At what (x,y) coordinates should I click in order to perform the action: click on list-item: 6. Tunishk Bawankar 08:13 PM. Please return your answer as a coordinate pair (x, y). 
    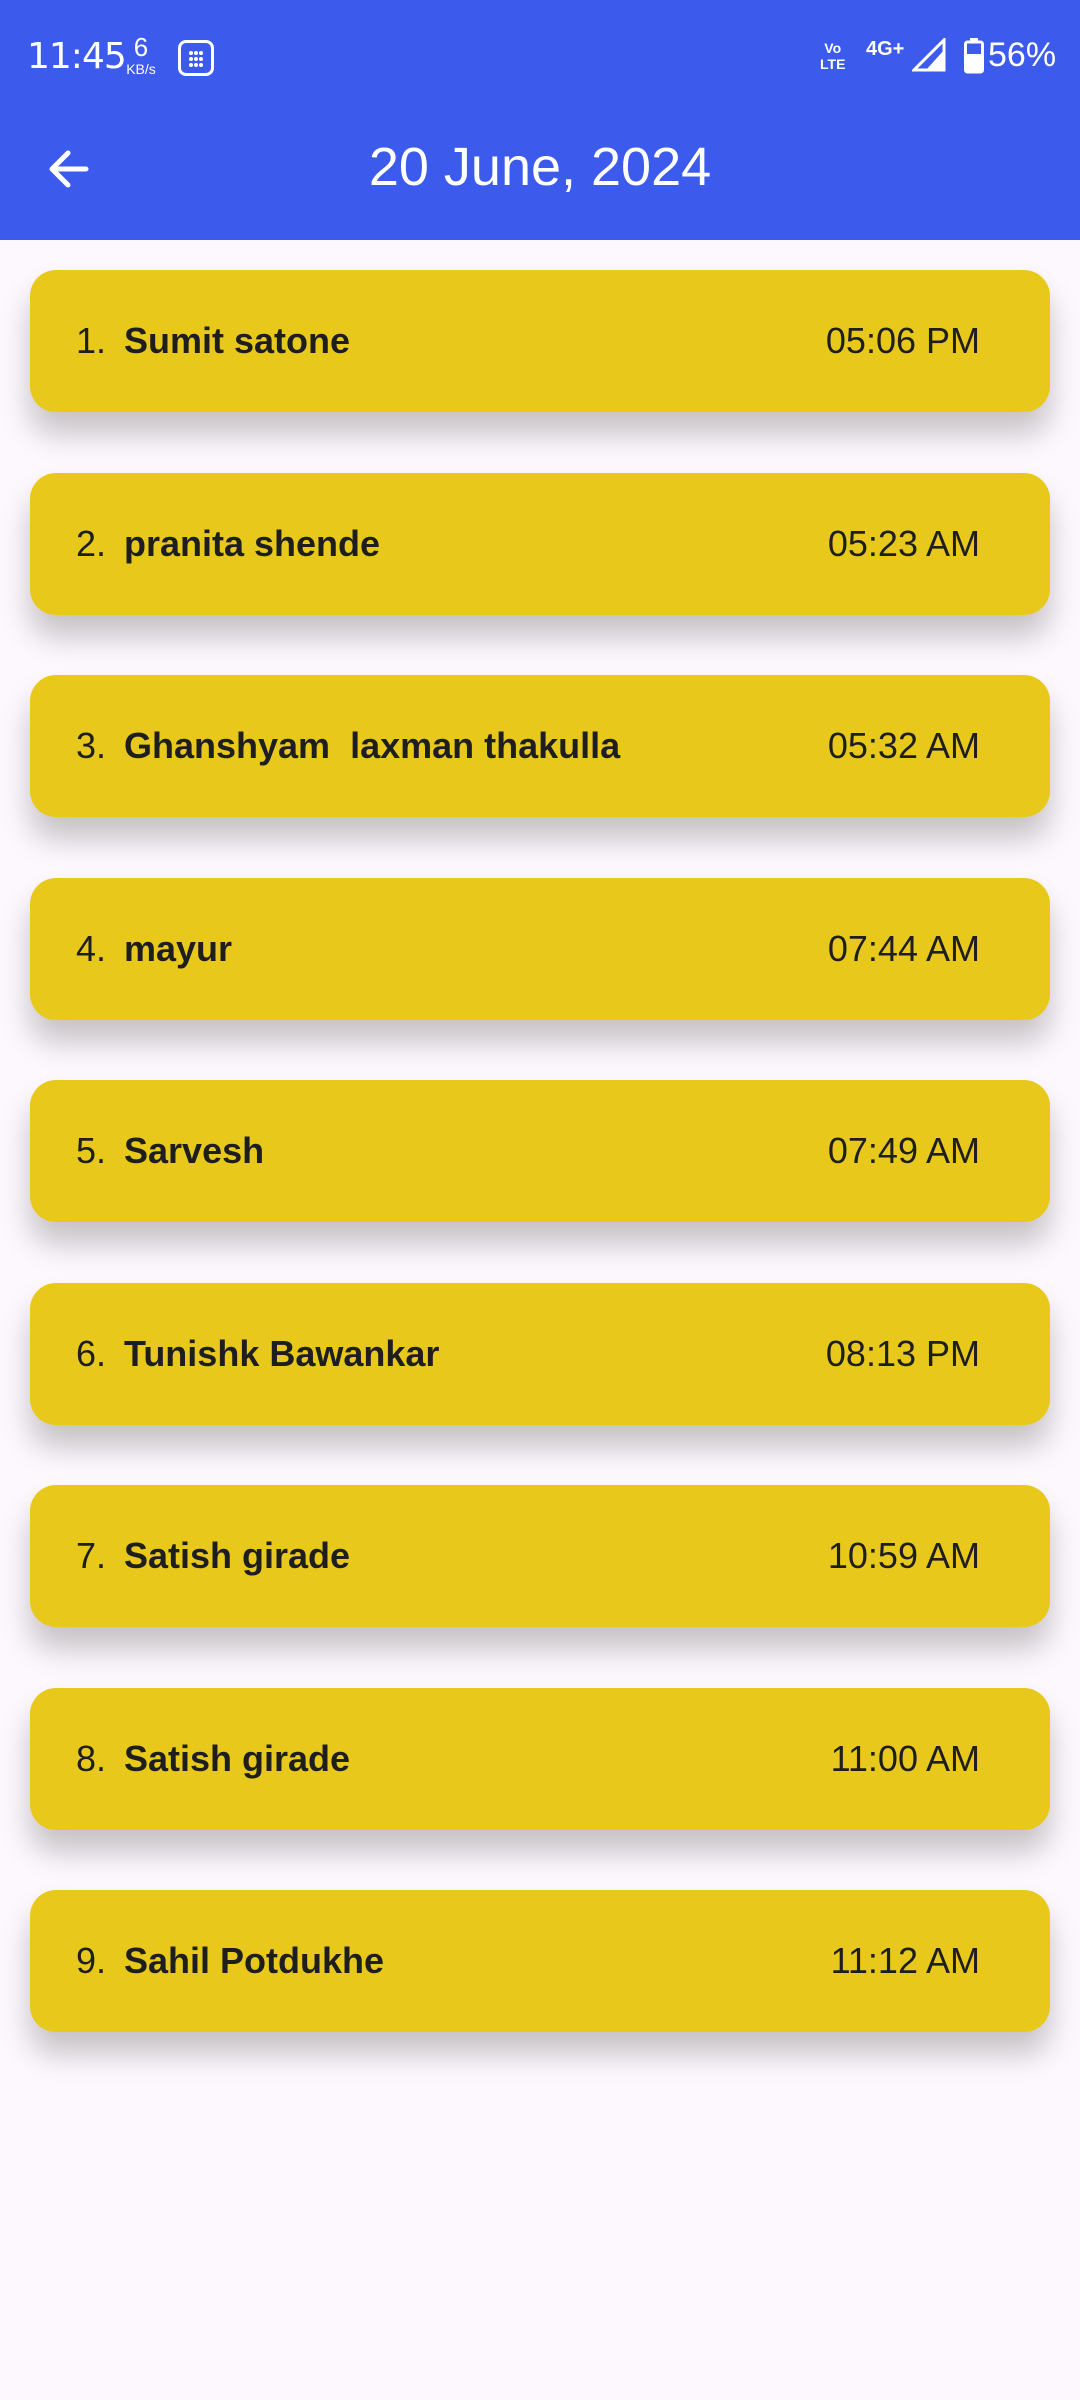
    Looking at the image, I should click on (540, 1354).